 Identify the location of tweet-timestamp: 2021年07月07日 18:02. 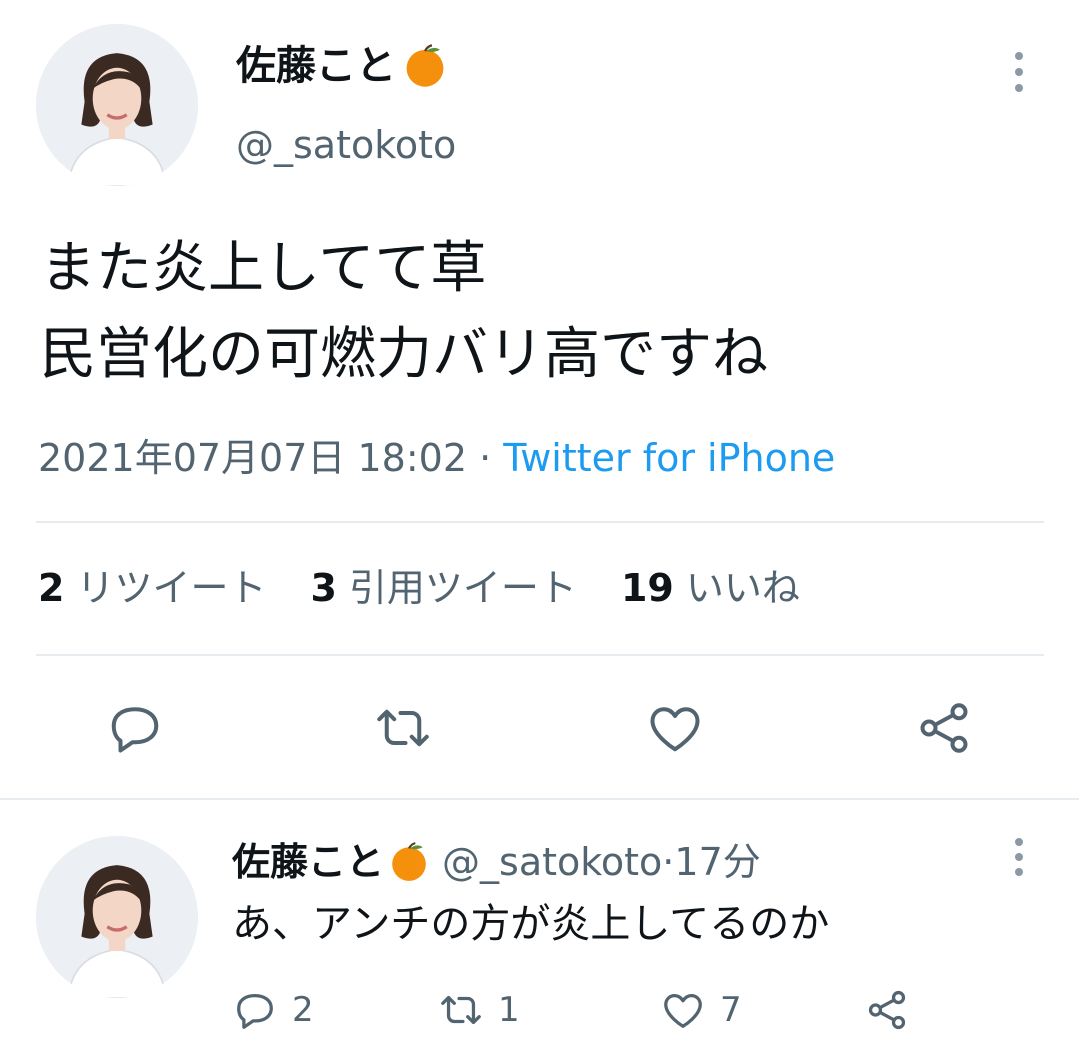
(252, 458).